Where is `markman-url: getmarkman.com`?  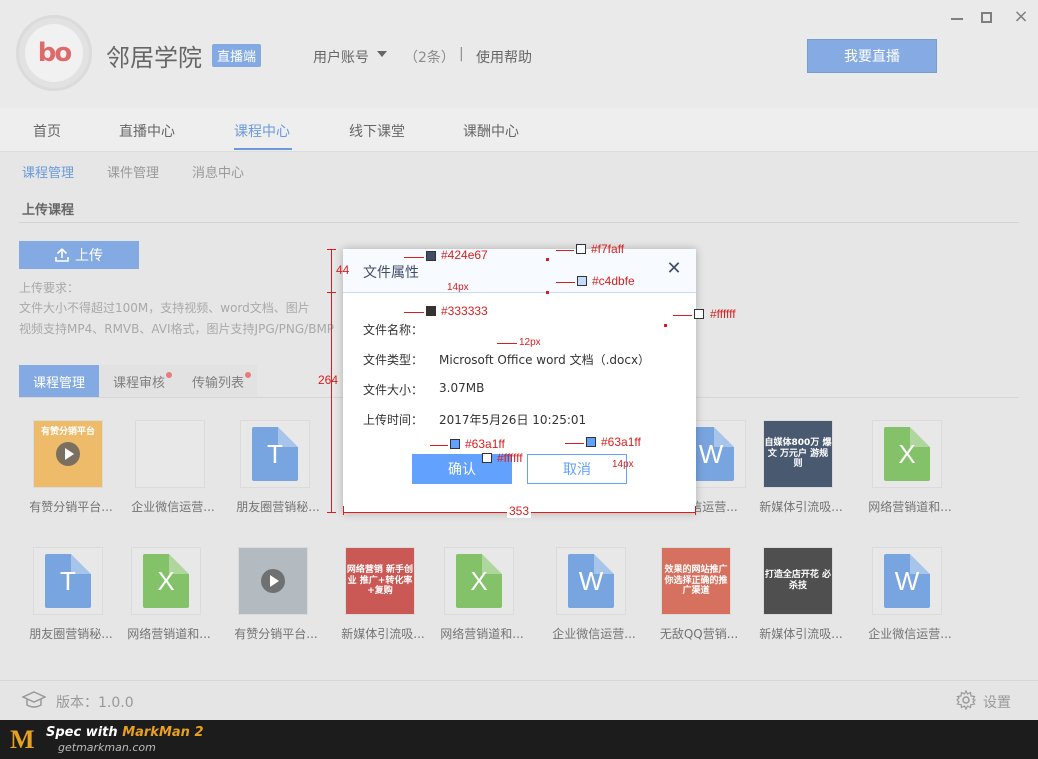
markman-url: getmarkman.com is located at coordinates (107, 747).